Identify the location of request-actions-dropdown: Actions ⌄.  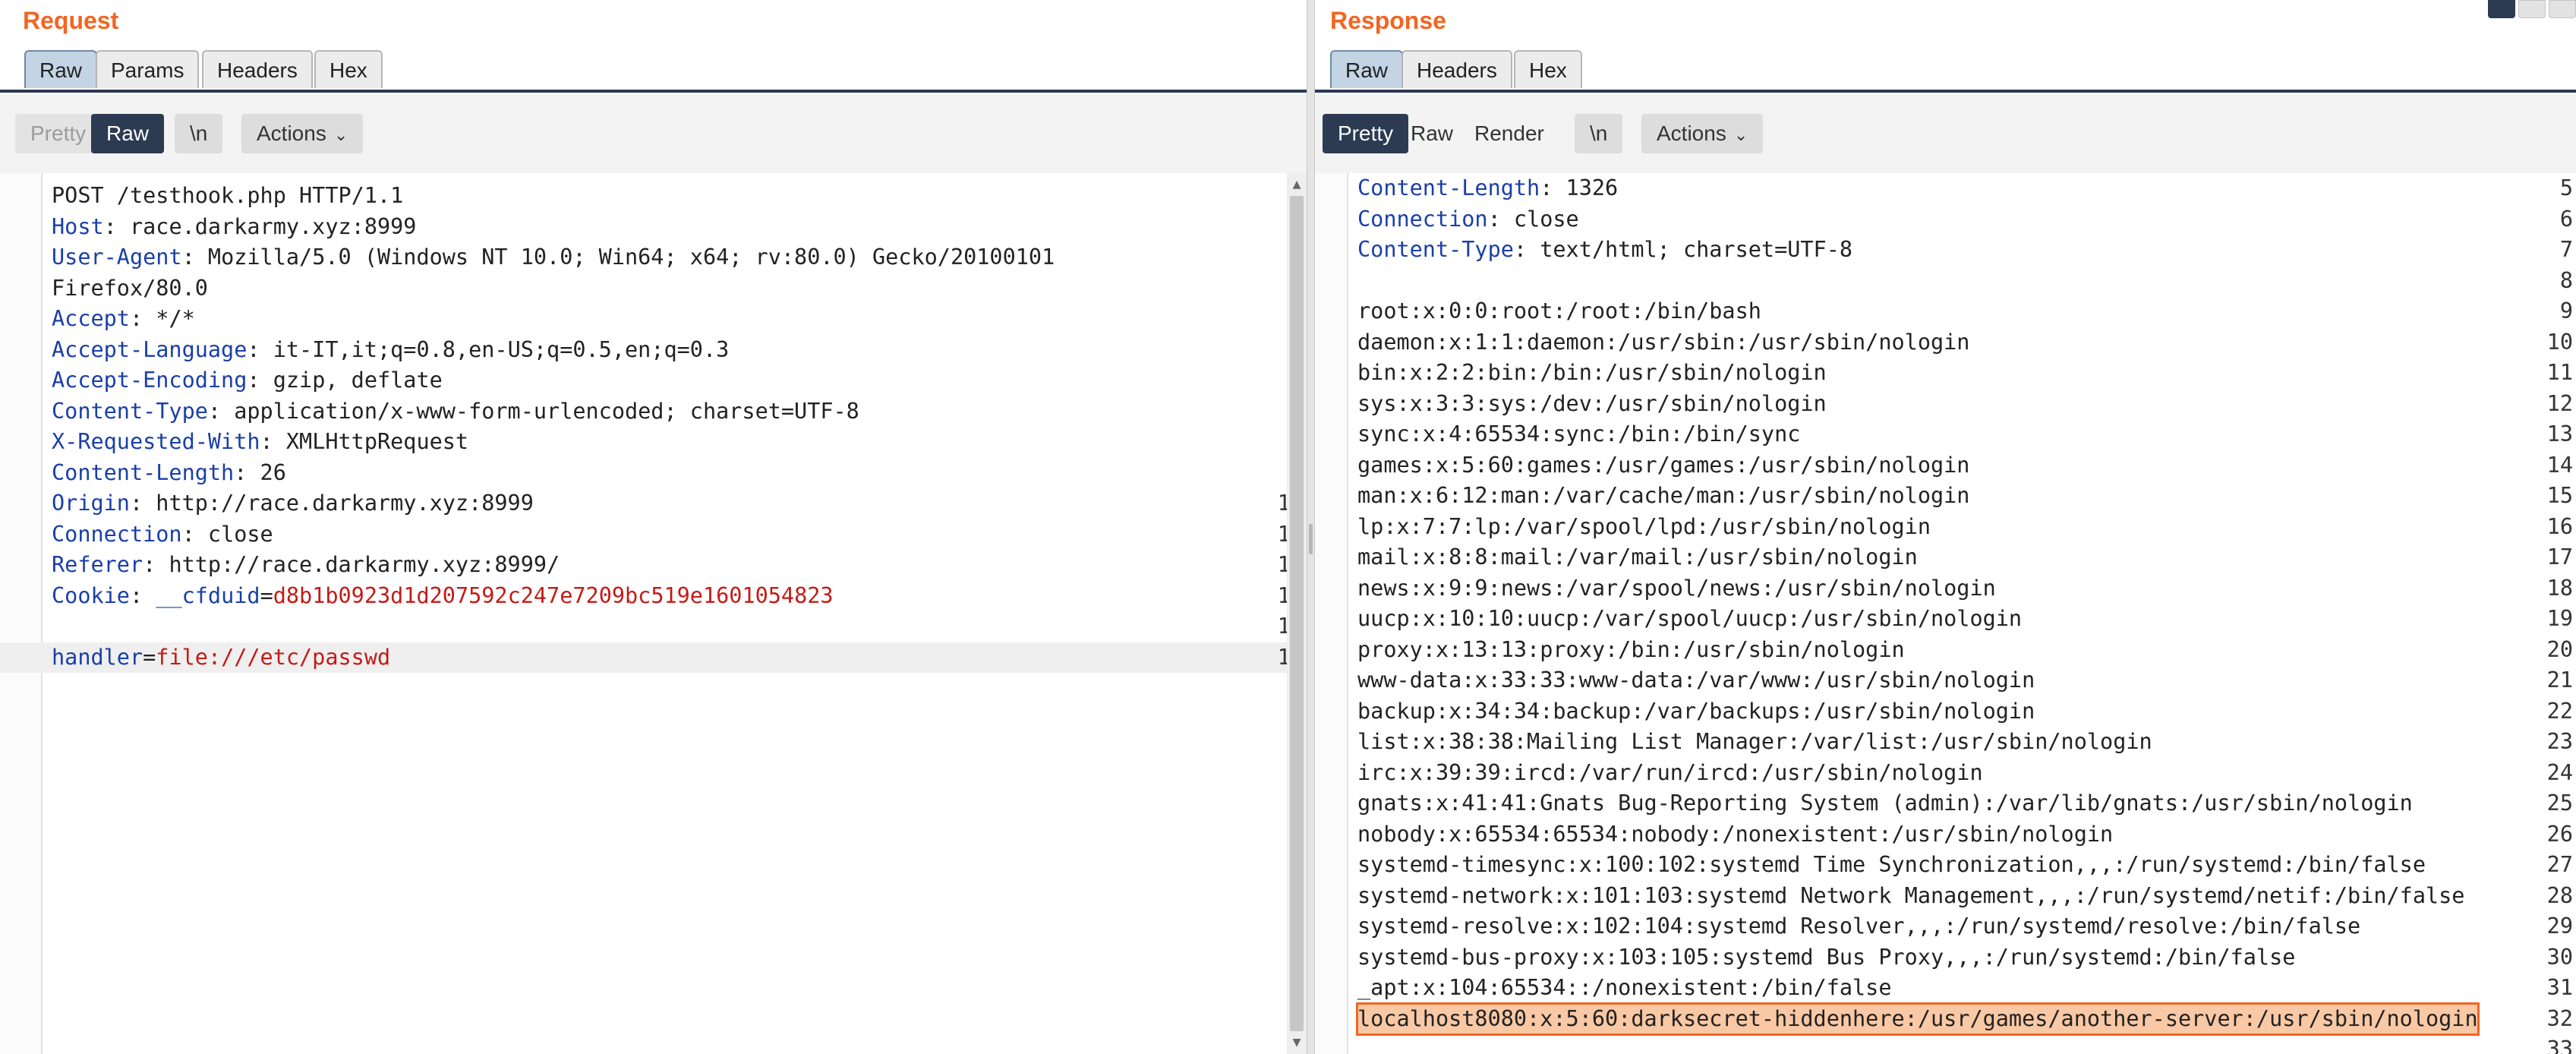
(302, 133).